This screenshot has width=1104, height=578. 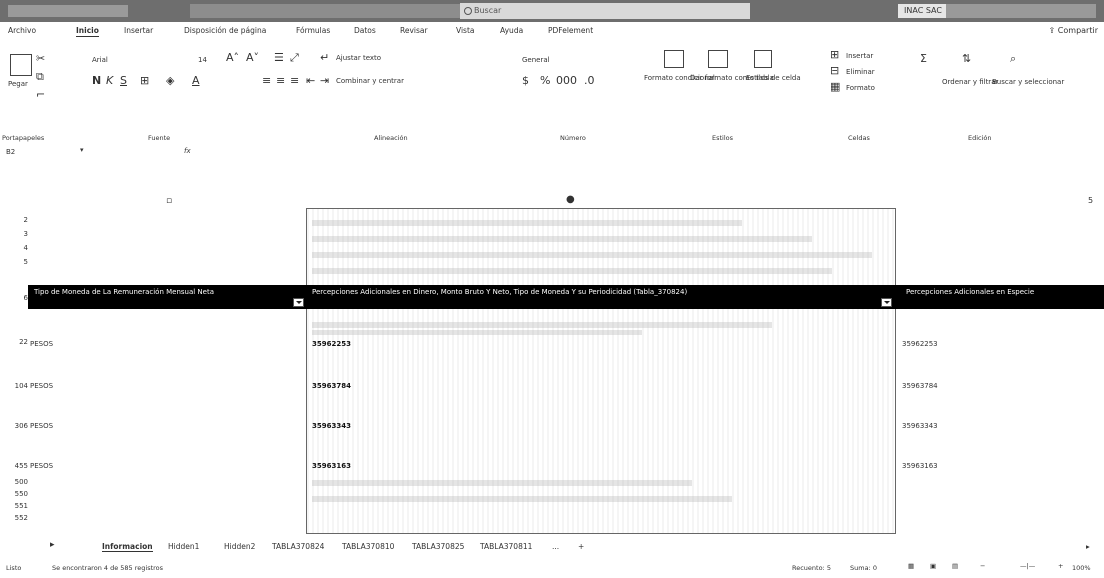 I want to click on fill-color-icon: ◈, so click(x=170, y=80).